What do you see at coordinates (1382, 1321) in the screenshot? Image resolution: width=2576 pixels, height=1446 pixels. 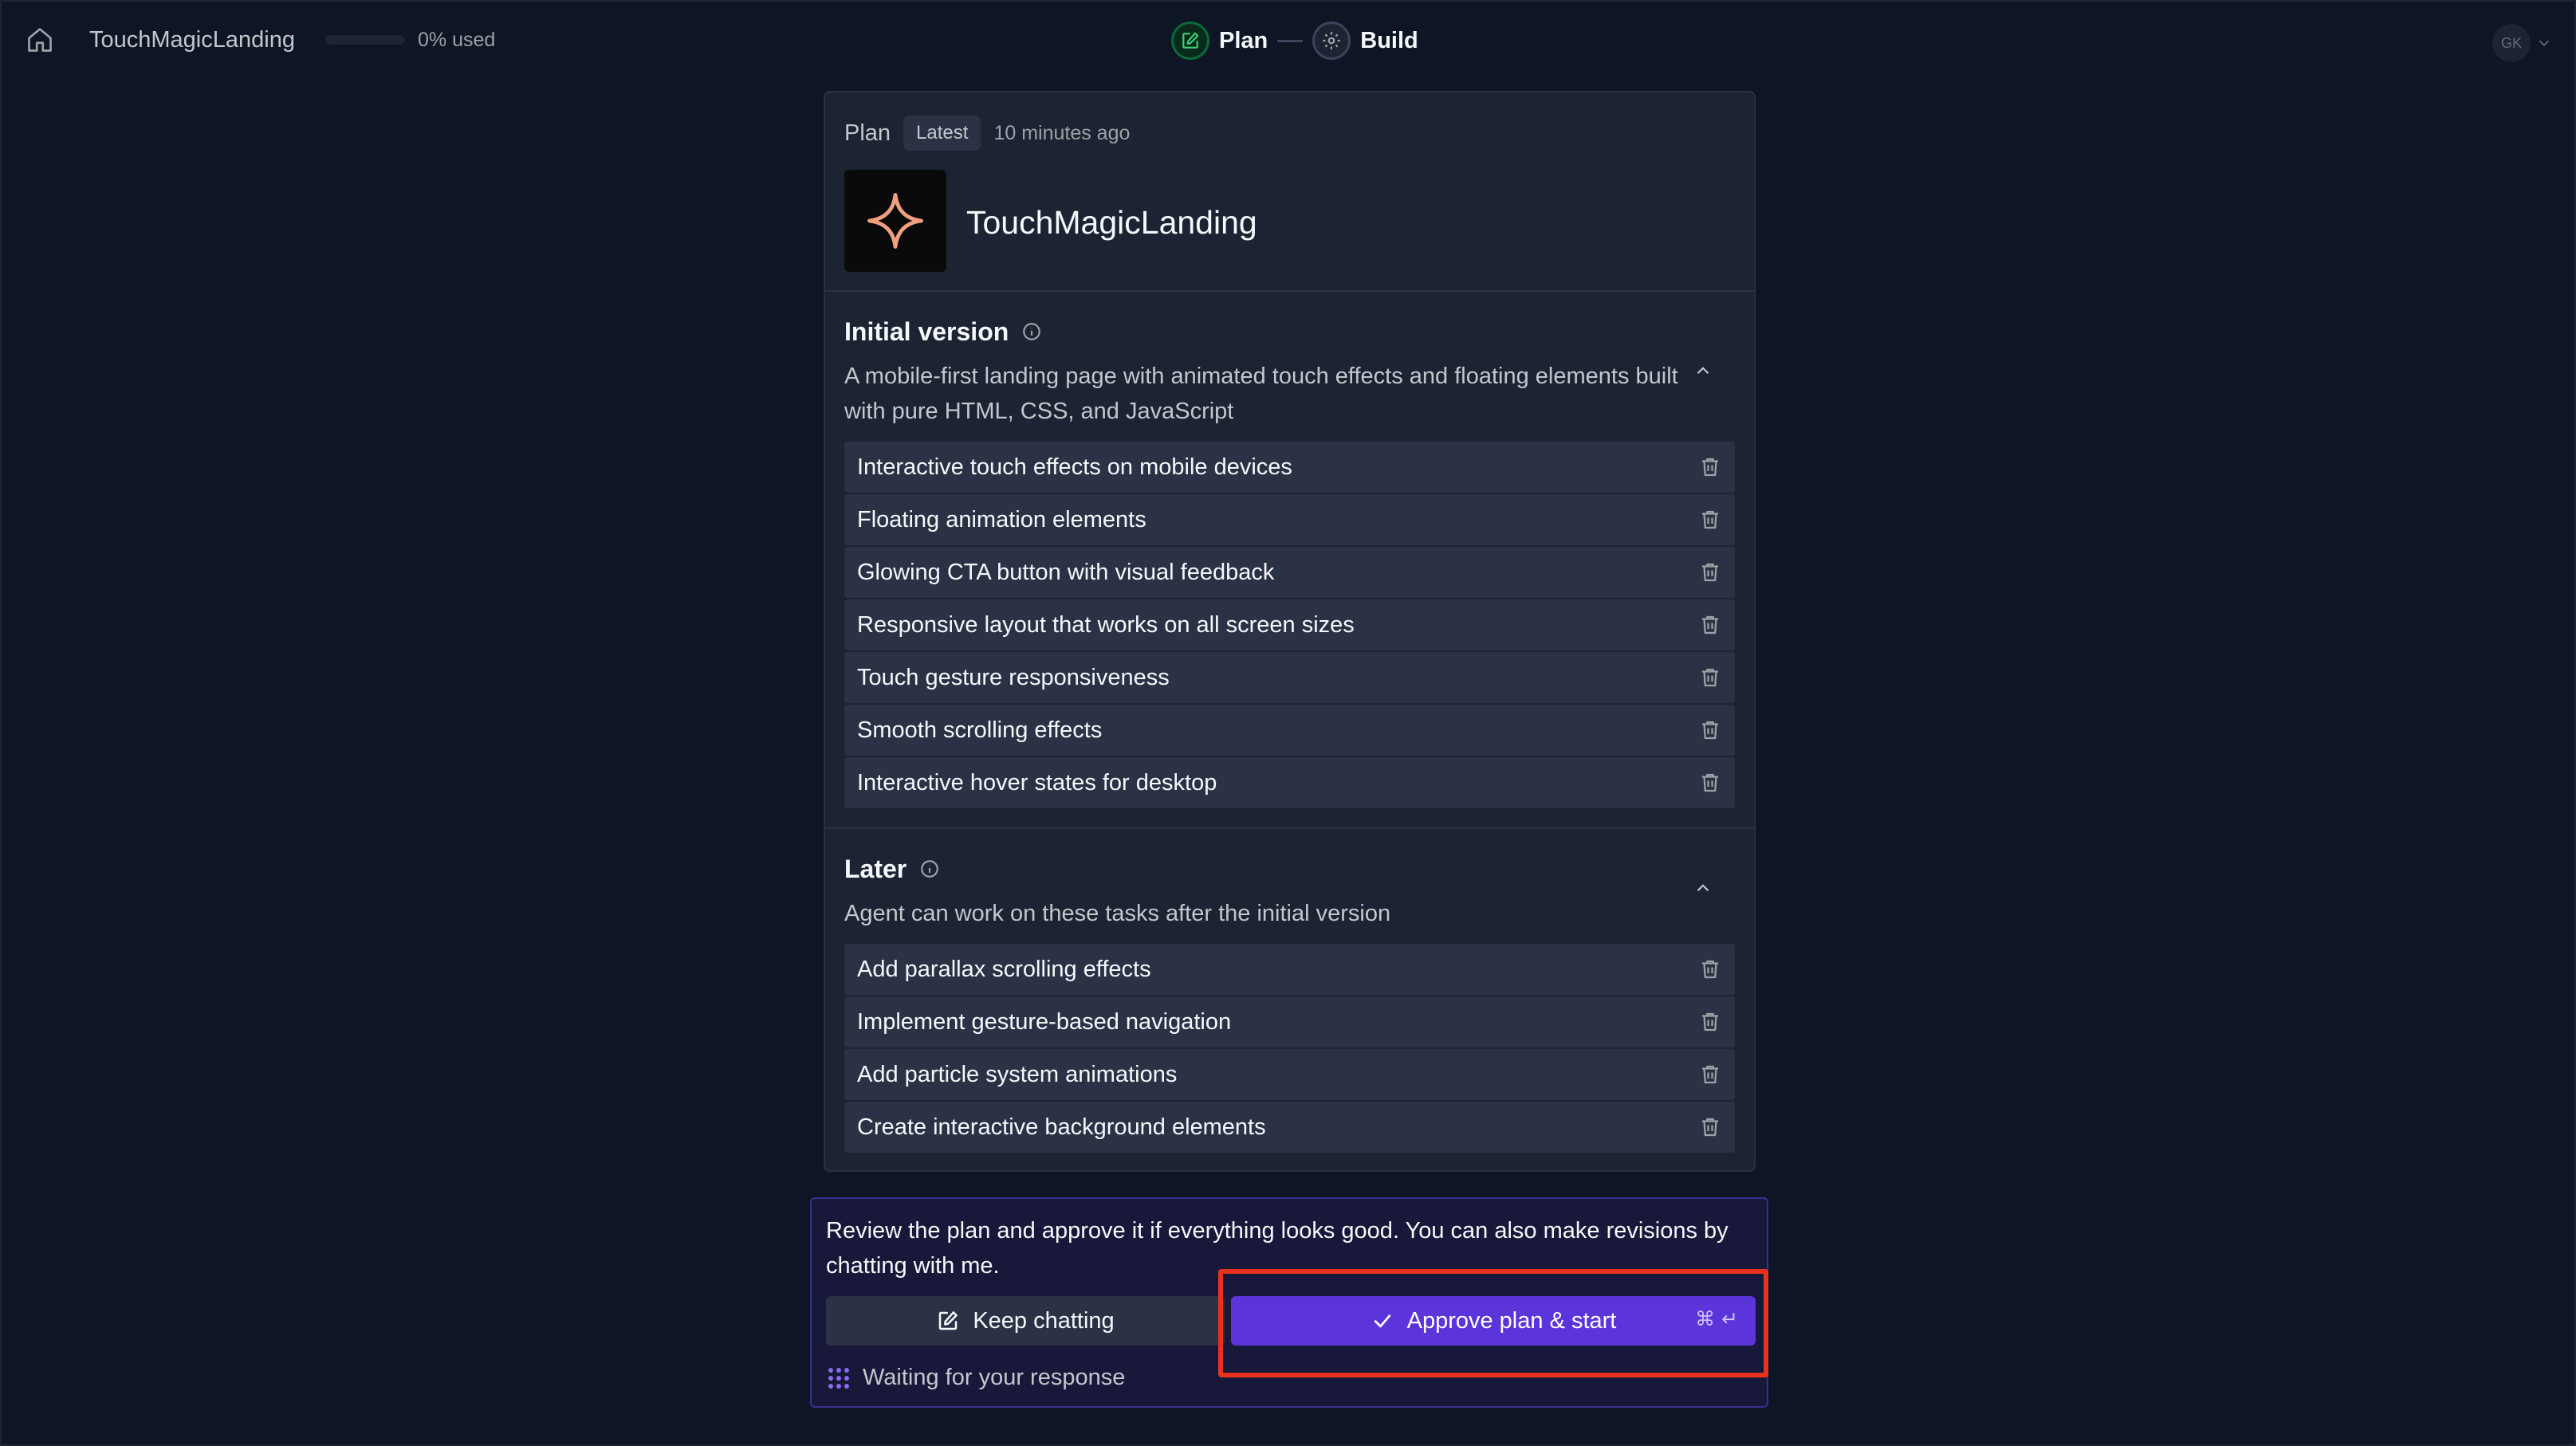 I see `check-icon` at bounding box center [1382, 1321].